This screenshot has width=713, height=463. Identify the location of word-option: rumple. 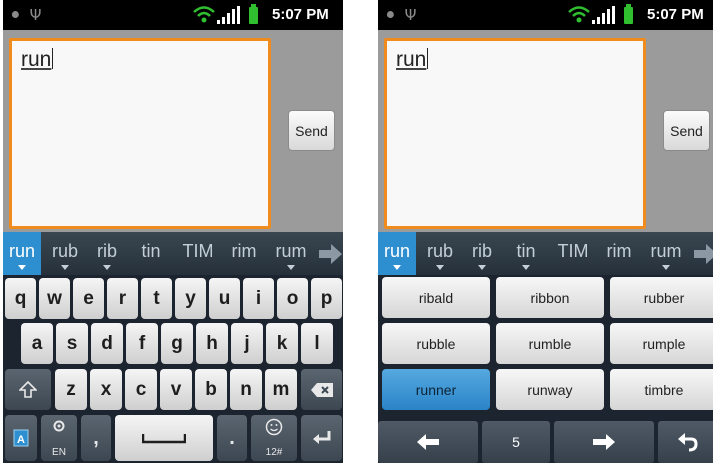
(661, 343).